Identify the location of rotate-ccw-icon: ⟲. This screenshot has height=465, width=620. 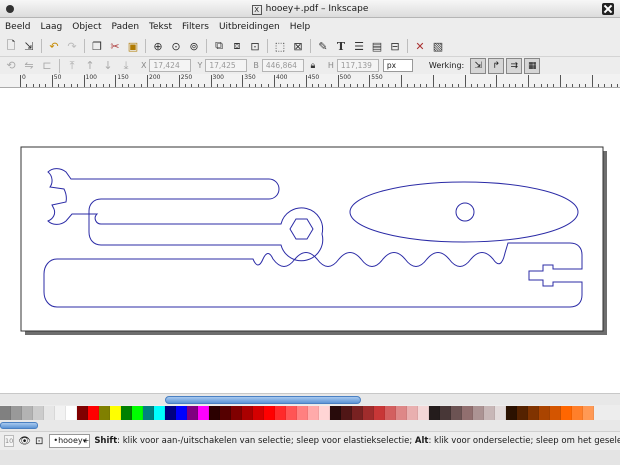
(11, 66).